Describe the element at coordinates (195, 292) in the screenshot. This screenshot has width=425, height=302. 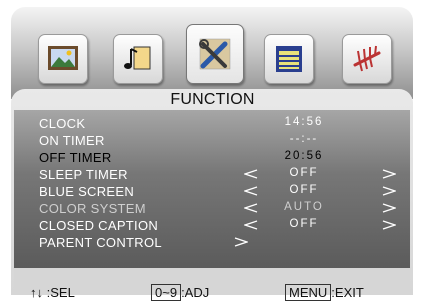
I see `adjust-hint-text: :ADJ` at that location.